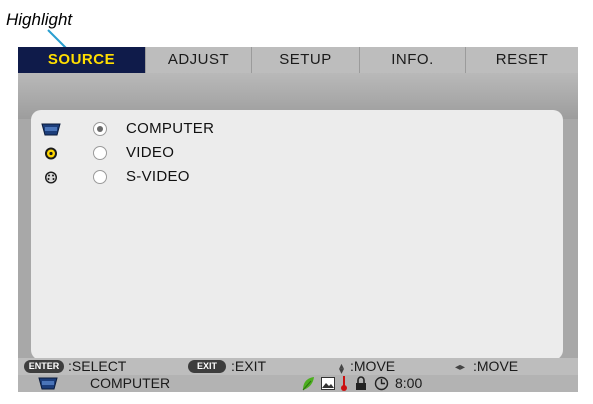 The width and height of the screenshot is (593, 404). I want to click on select-hint: :SELECT, so click(97, 366).